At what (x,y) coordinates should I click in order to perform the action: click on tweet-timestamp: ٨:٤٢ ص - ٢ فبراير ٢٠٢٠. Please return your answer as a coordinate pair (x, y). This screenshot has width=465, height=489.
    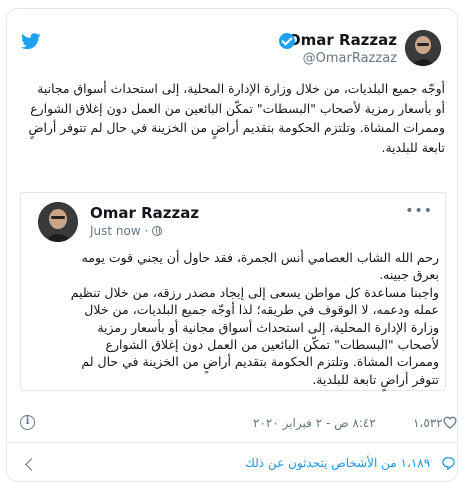
    Looking at the image, I should click on (314, 423).